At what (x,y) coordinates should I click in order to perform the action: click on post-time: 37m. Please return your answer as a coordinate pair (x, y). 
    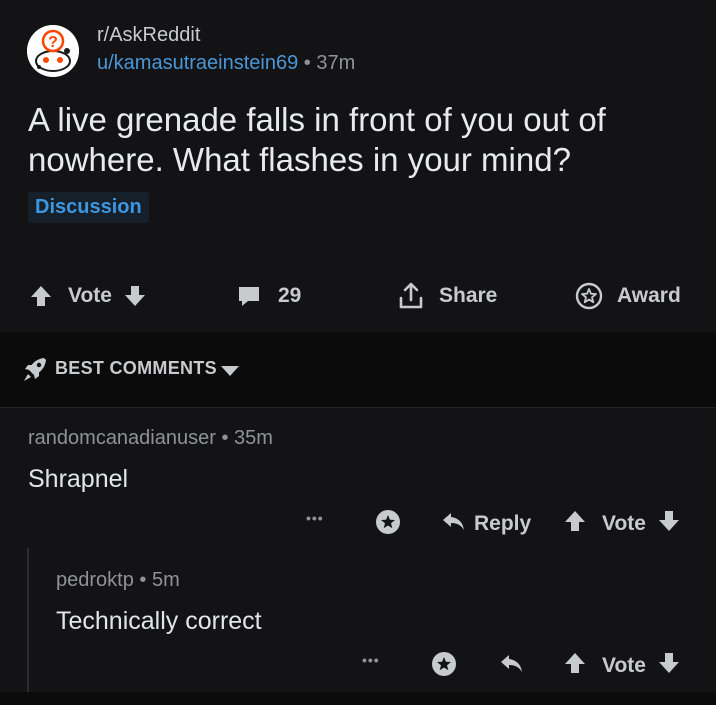
    Looking at the image, I should click on (336, 63).